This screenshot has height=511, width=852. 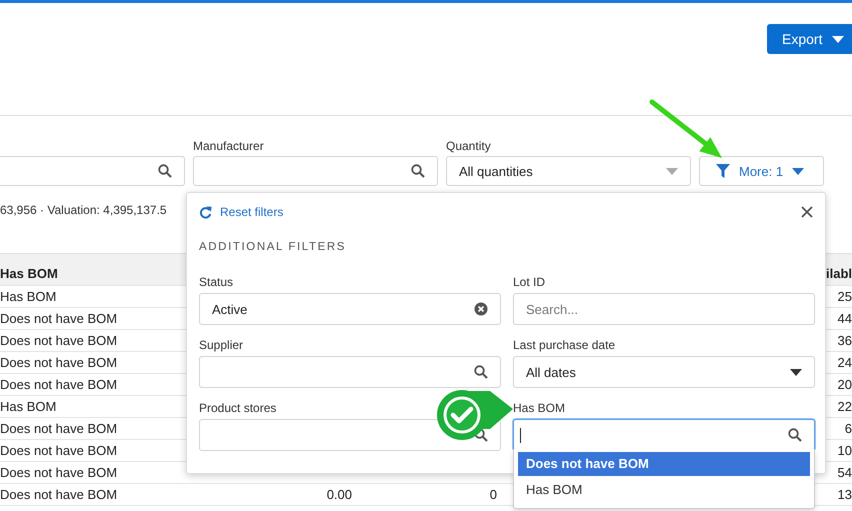 I want to click on dropdown-option: Has BOM, so click(x=664, y=490).